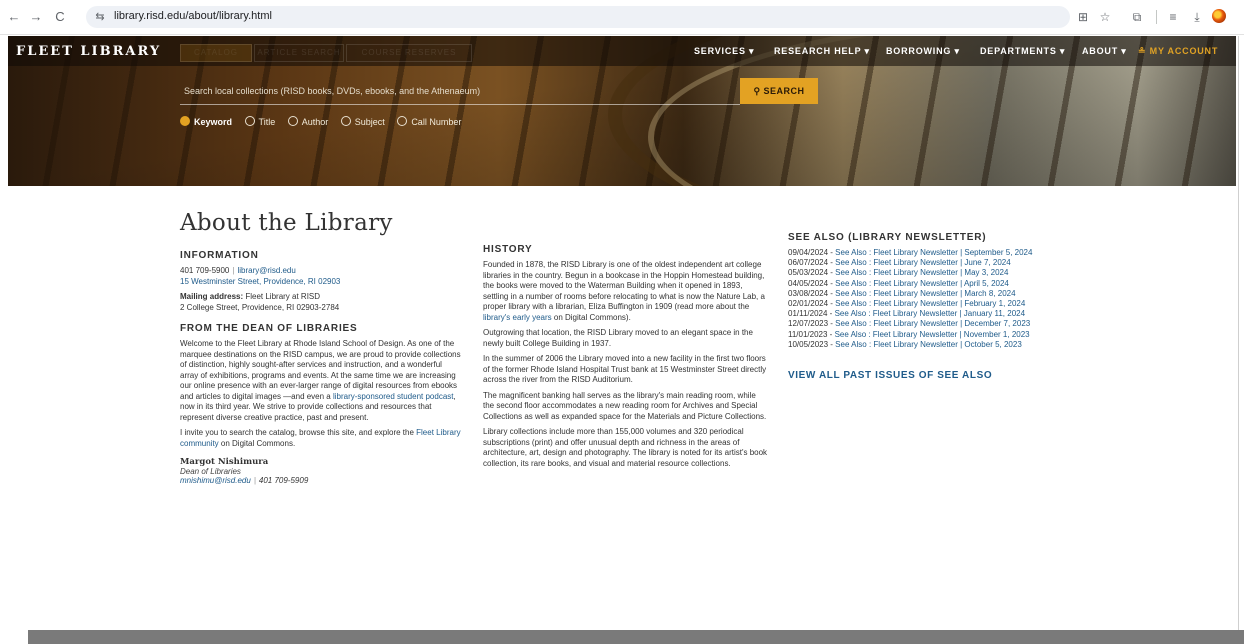 The image size is (1244, 644). What do you see at coordinates (923, 51) in the screenshot?
I see `nav-borrowing: BORROWING ▾` at bounding box center [923, 51].